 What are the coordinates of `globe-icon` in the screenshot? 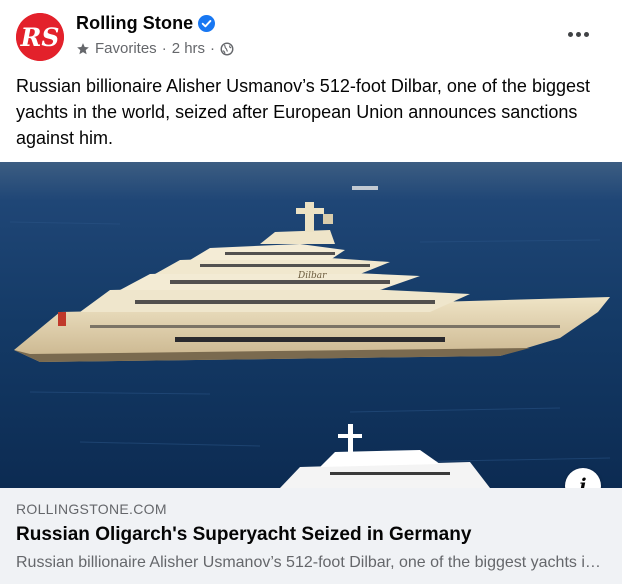 It's located at (227, 49).